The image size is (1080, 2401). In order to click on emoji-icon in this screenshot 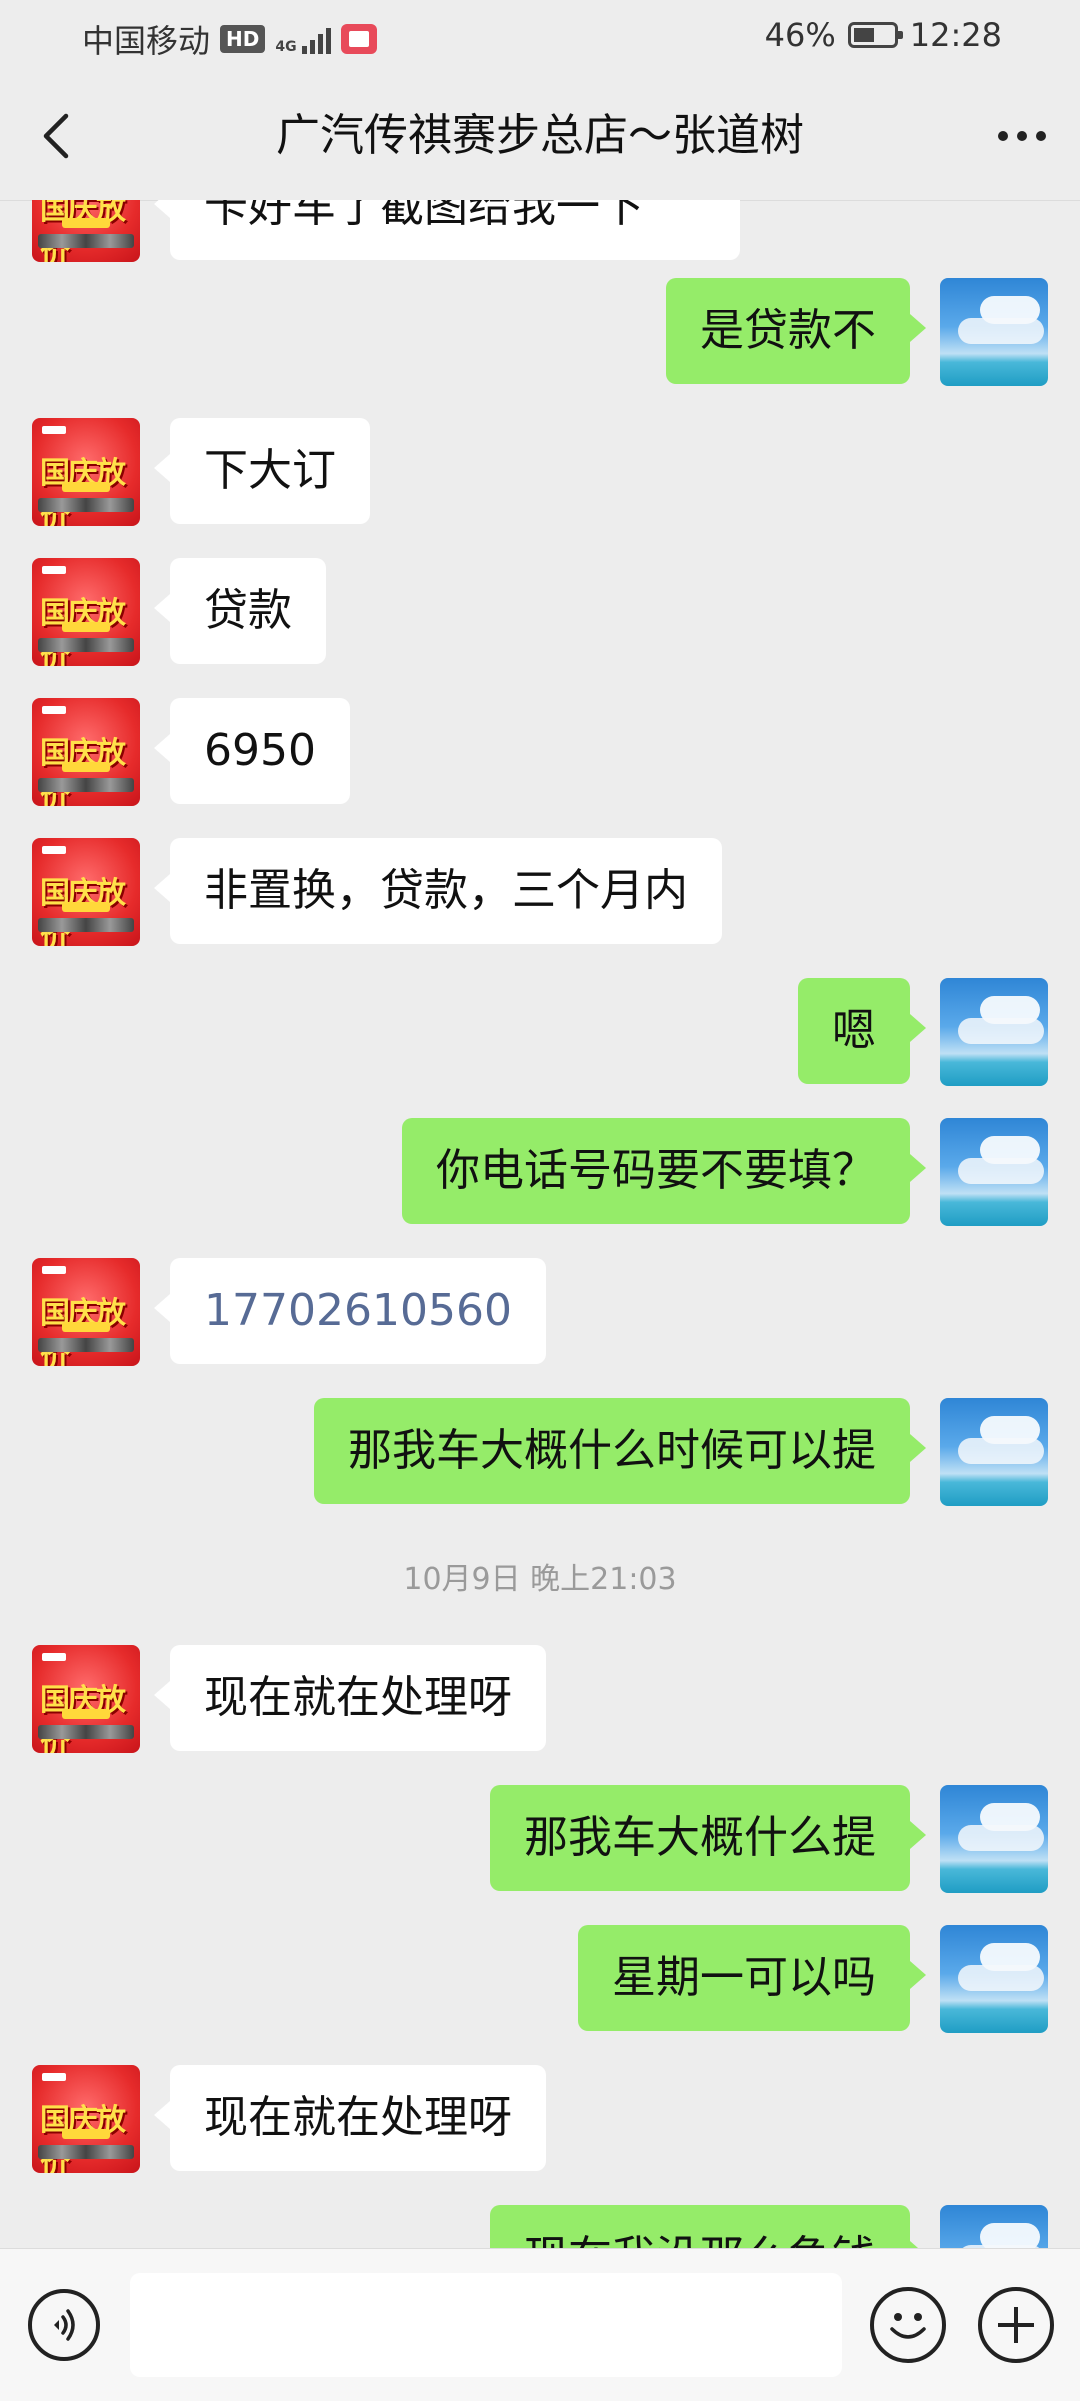, I will do `click(908, 2326)`.